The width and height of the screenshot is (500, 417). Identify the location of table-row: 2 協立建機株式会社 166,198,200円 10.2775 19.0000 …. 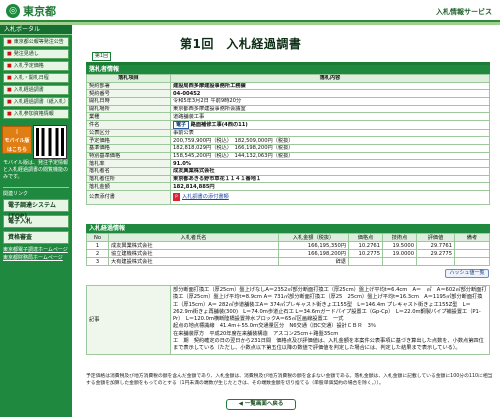
(288, 253).